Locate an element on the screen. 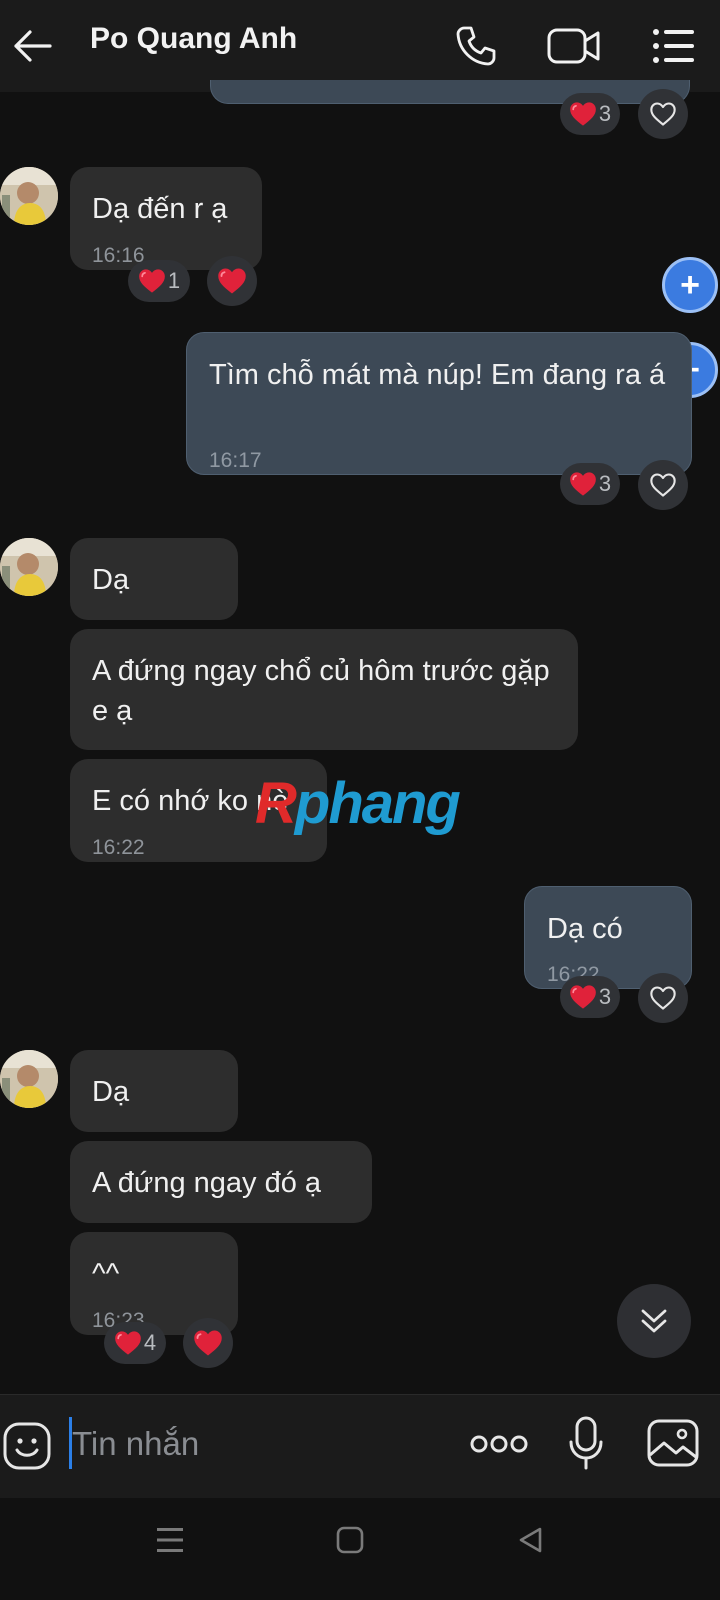 Image resolution: width=720 pixels, height=1600 pixels. home-icon is located at coordinates (350, 1540).